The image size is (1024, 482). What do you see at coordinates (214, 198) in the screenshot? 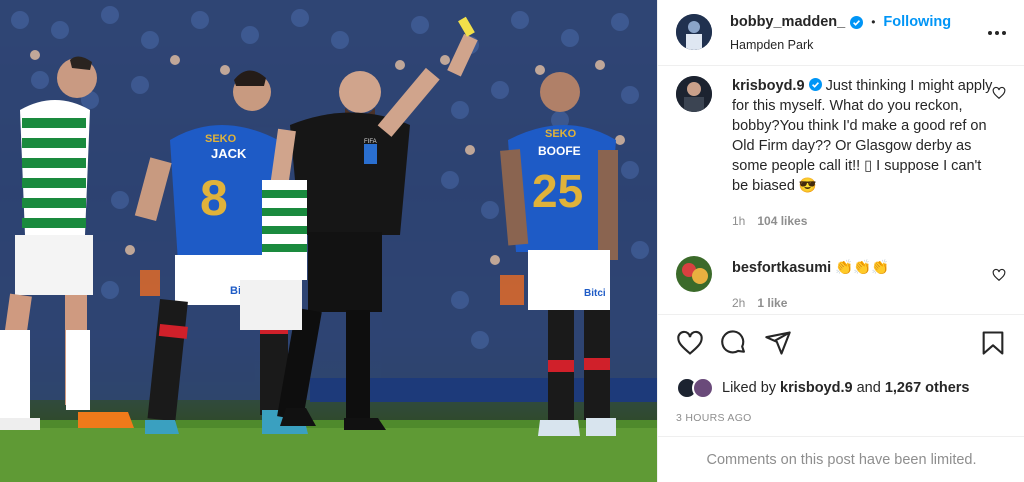
I see `jersey-number-left: 8` at bounding box center [214, 198].